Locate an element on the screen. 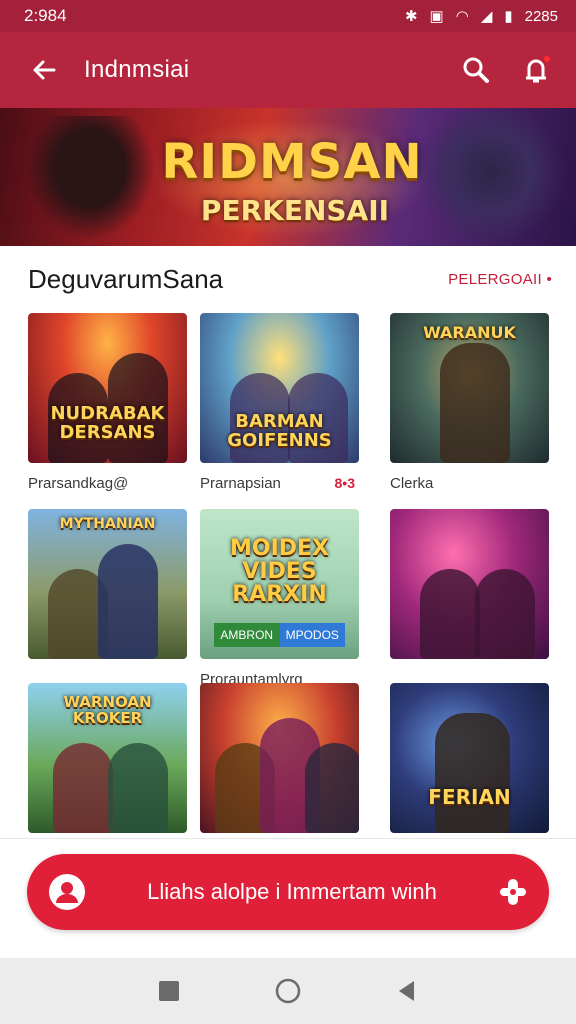 The image size is (576, 1024). arrow-left-icon is located at coordinates (44, 70).